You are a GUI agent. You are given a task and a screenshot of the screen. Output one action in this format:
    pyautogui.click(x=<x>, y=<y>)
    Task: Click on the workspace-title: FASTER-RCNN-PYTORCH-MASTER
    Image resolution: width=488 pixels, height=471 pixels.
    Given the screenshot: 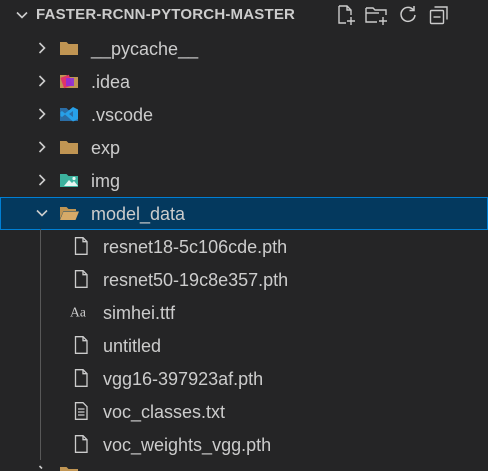 What is the action you would take?
    pyautogui.click(x=165, y=14)
    